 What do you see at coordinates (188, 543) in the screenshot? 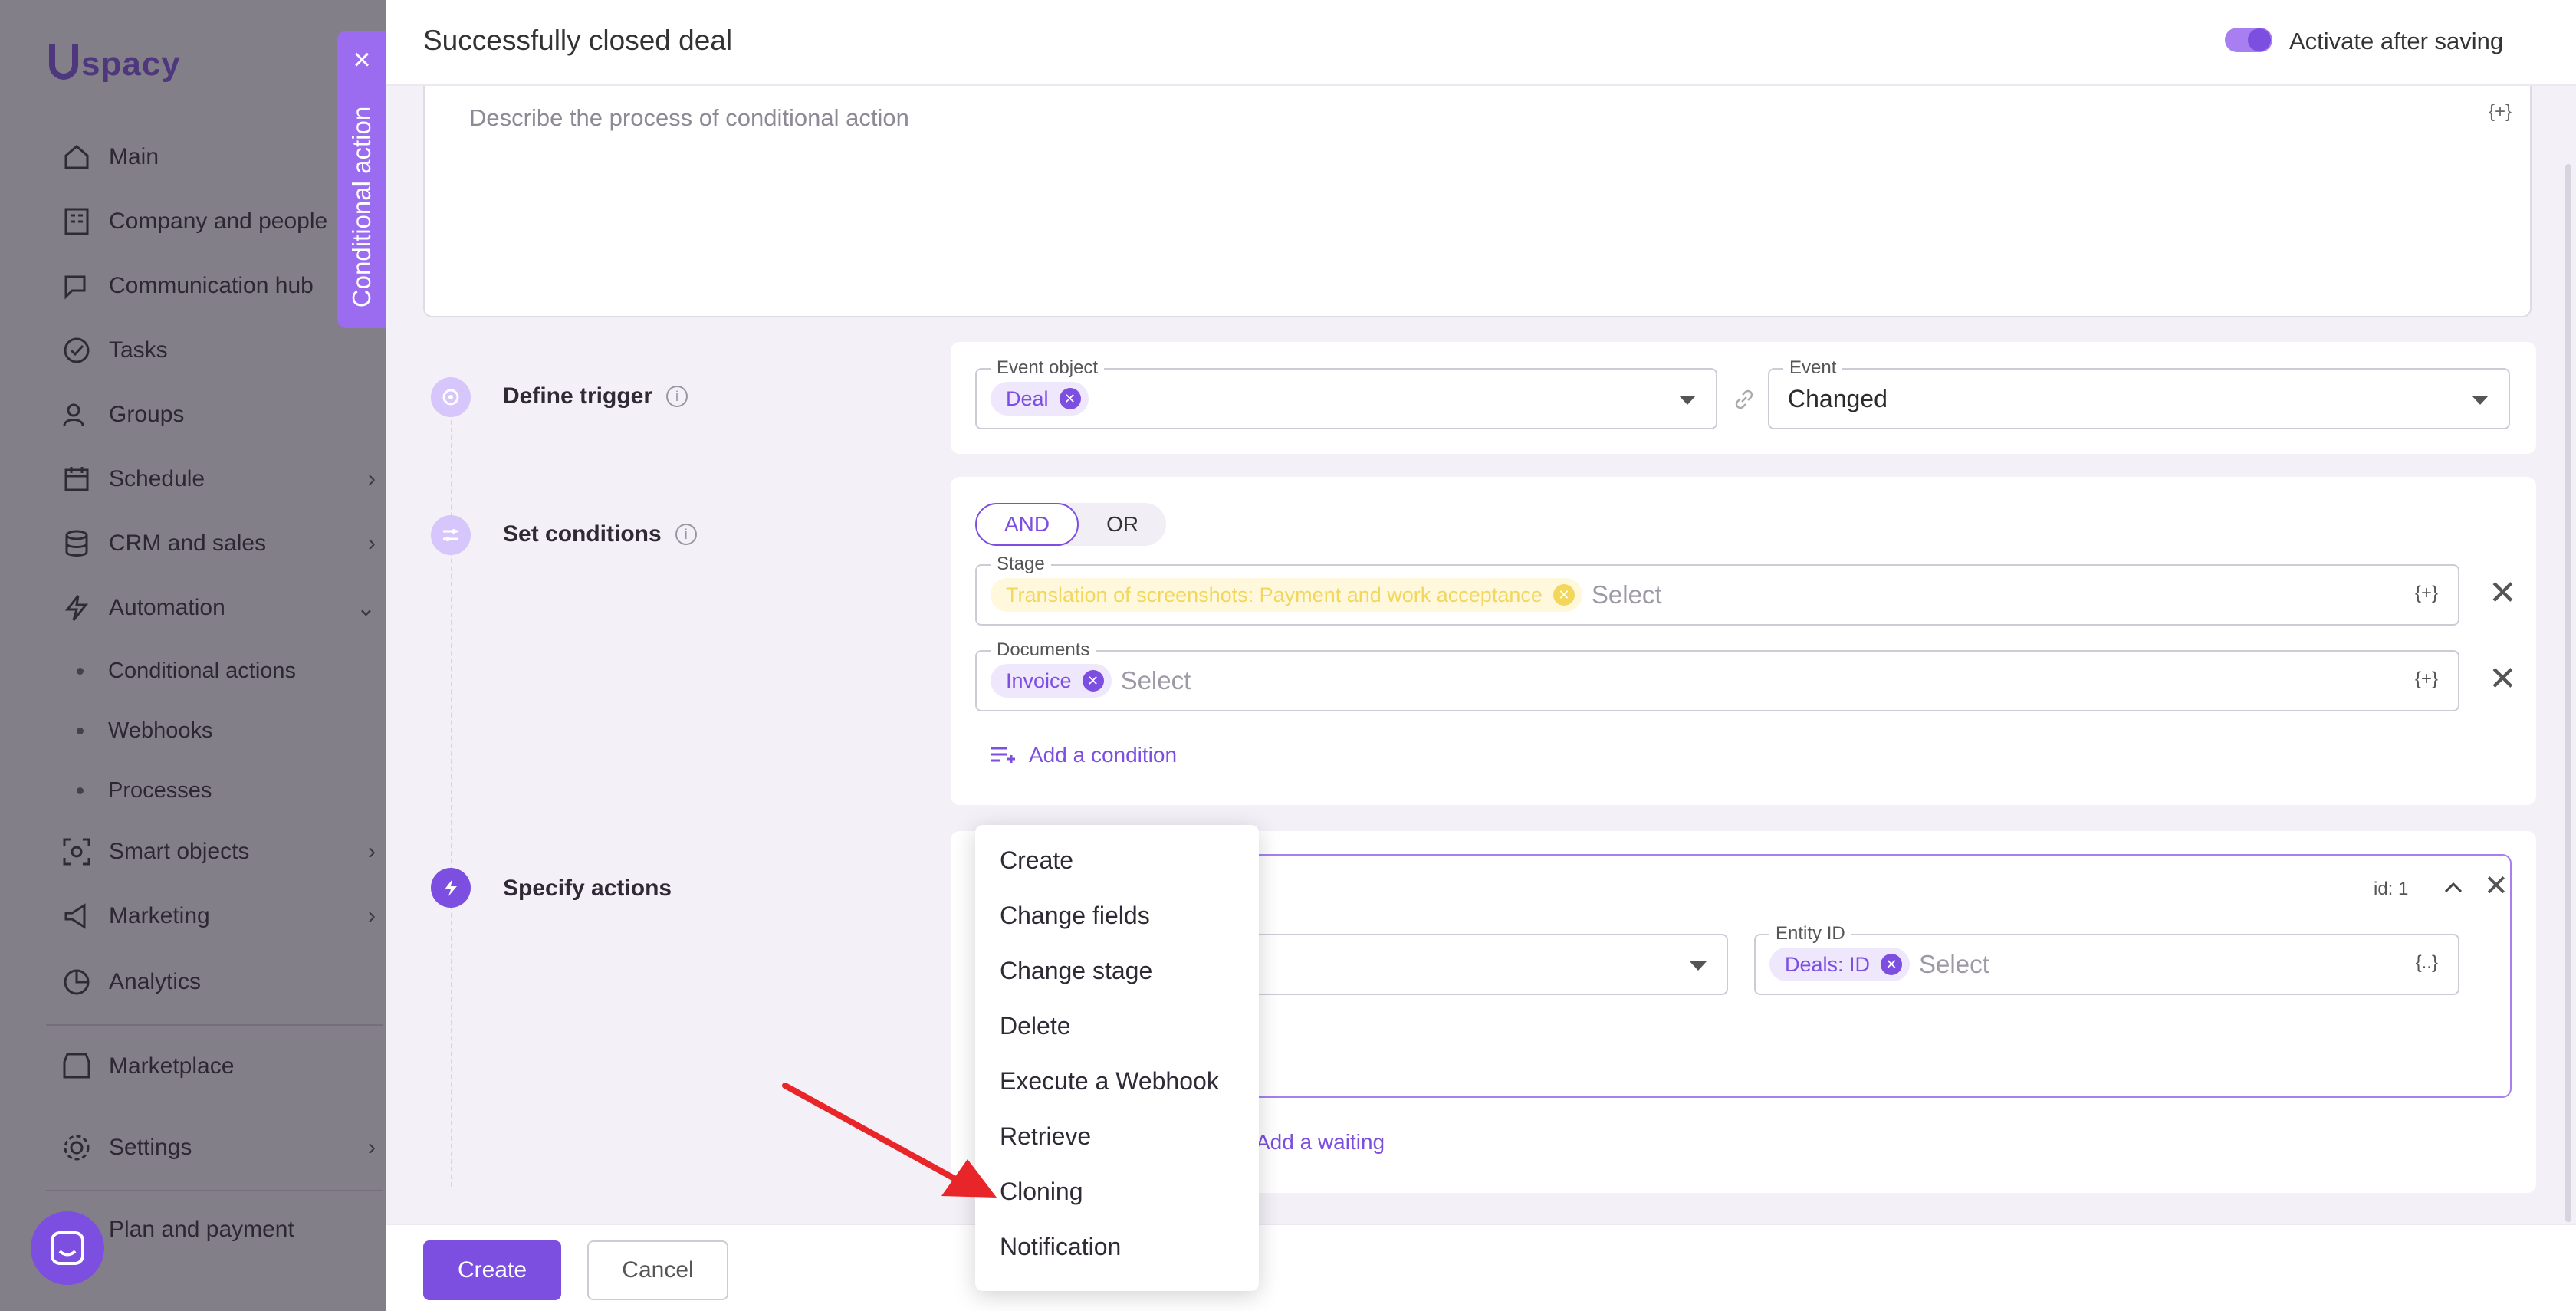
I see `sidebar-item-label: CRM and sales` at bounding box center [188, 543].